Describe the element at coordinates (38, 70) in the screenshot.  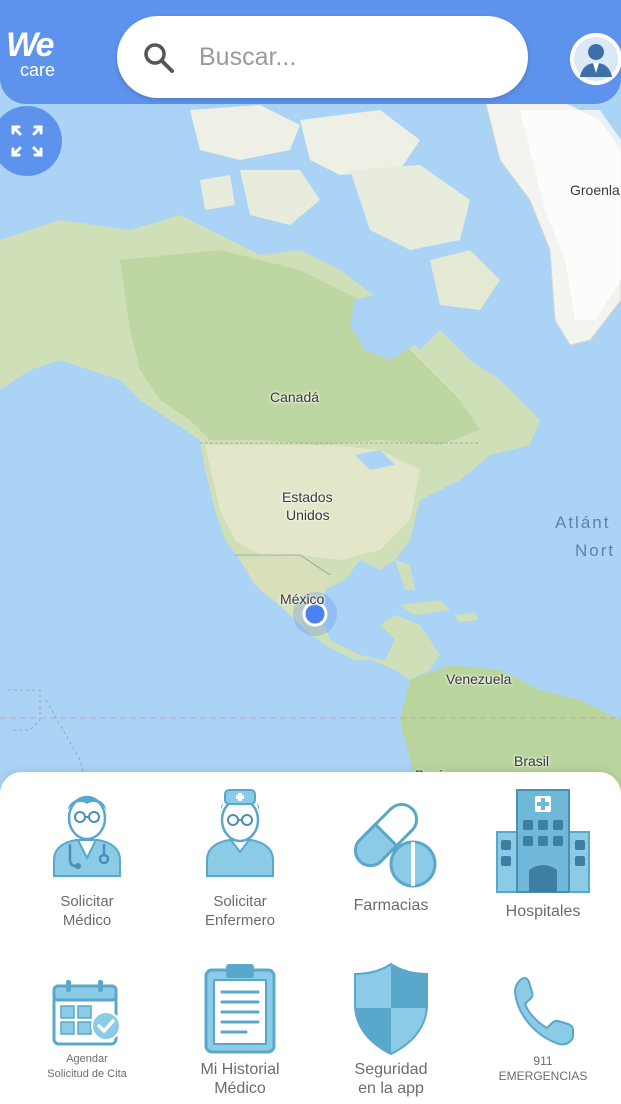
I see `logo-care-text: care` at that location.